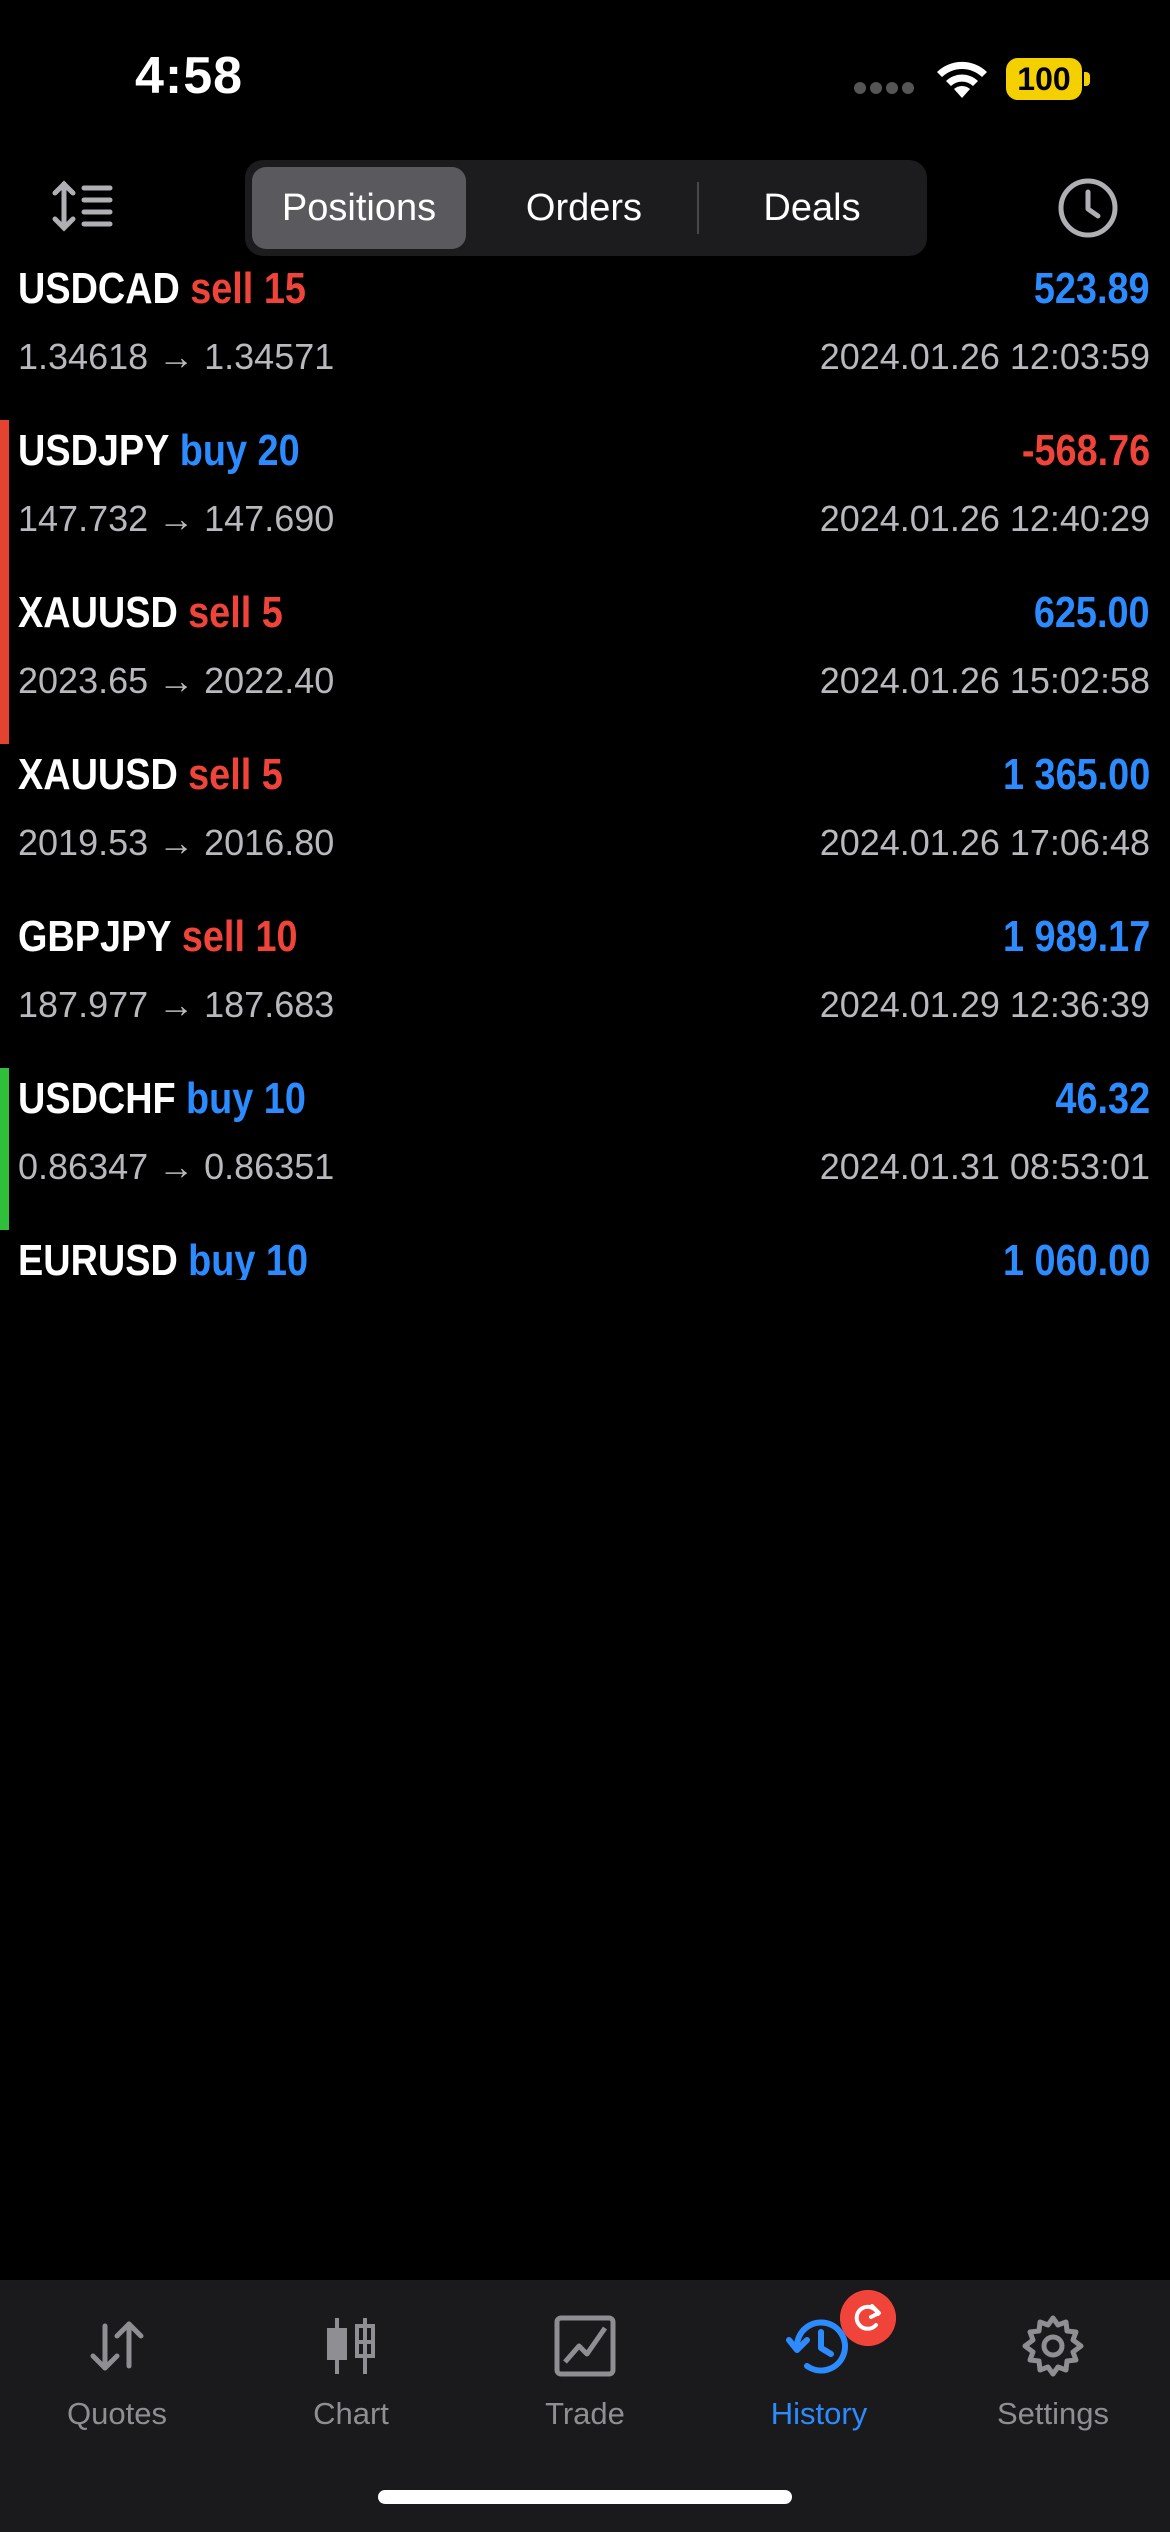 This screenshot has height=2532, width=1170. What do you see at coordinates (98, 1258) in the screenshot?
I see `position-pair: EURUSD` at bounding box center [98, 1258].